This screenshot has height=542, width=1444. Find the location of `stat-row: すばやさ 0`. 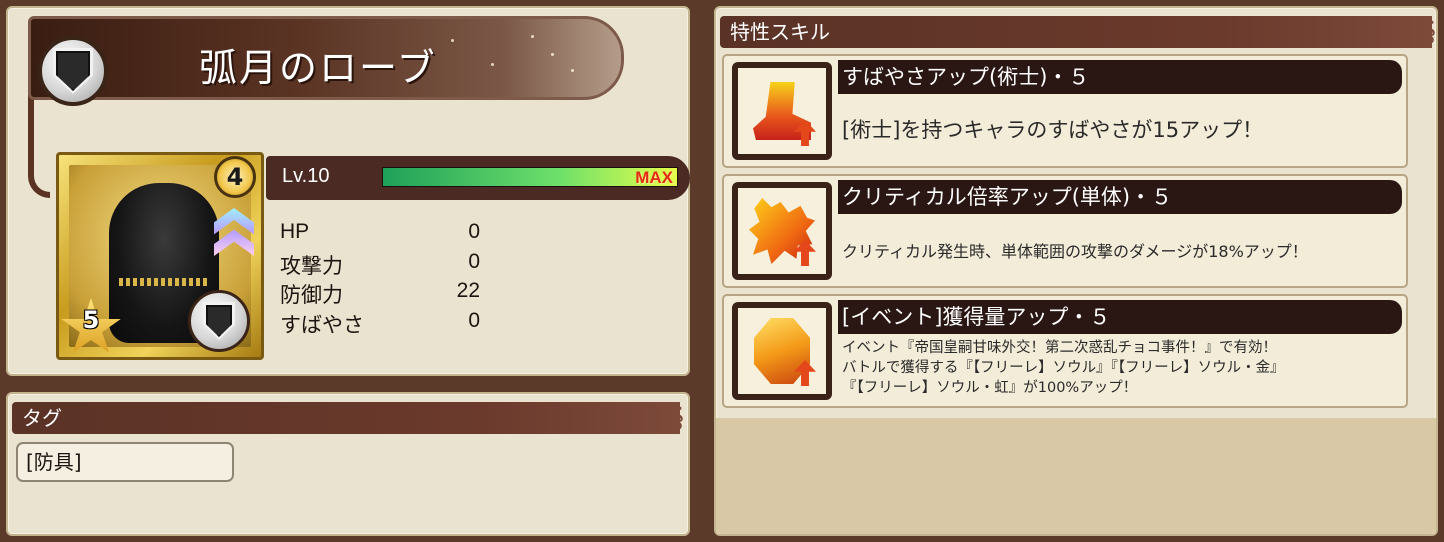

stat-row: すばやさ 0 is located at coordinates (380, 324).